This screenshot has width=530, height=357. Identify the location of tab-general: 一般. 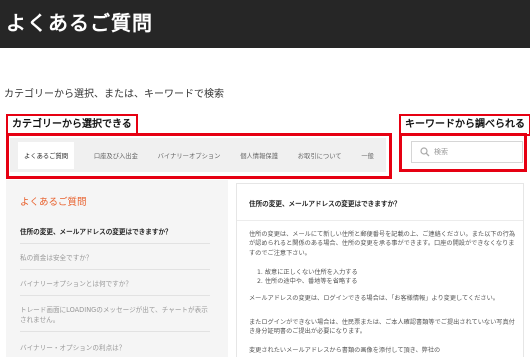
(367, 155).